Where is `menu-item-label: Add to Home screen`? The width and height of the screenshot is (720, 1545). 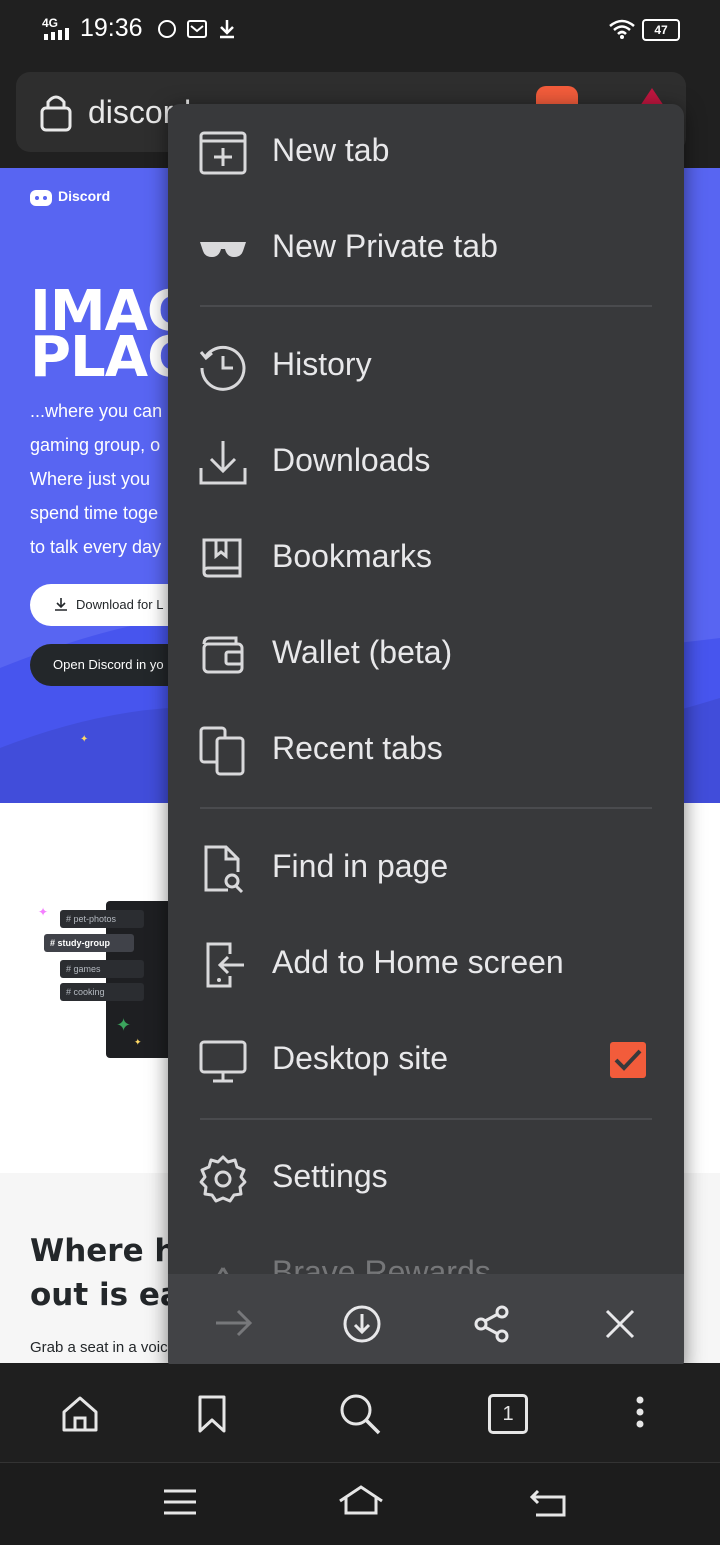
menu-item-label: Add to Home screen is located at coordinates (418, 962).